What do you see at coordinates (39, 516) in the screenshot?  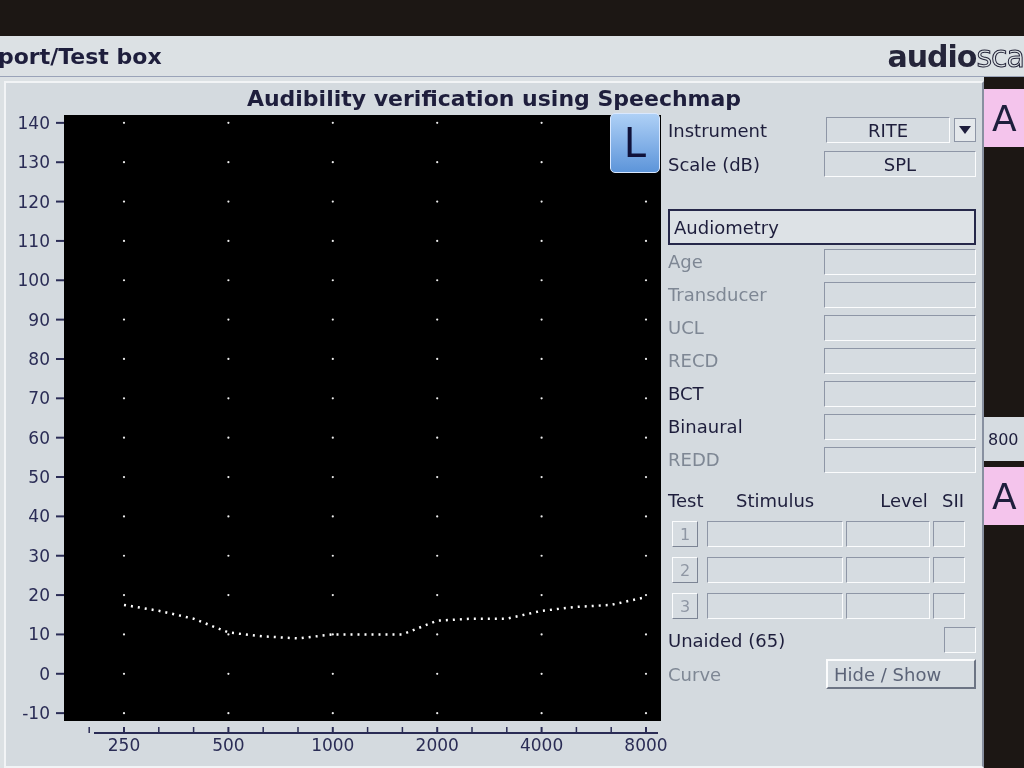 I see `y-tick-label: 40` at bounding box center [39, 516].